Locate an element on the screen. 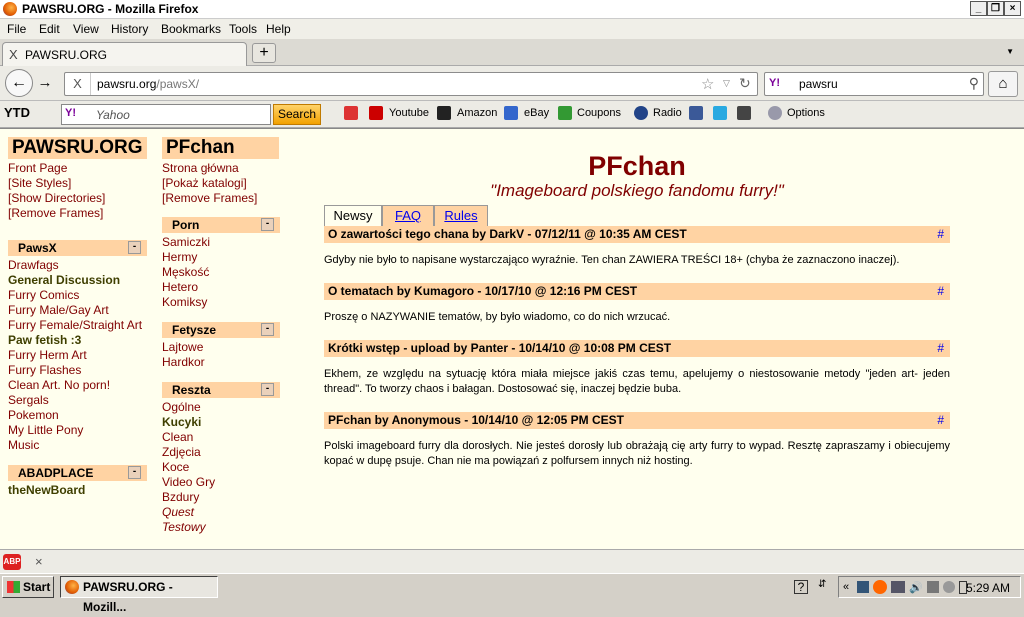 The height and width of the screenshot is (617, 1024). board-link: Komiksy is located at coordinates (221, 302).